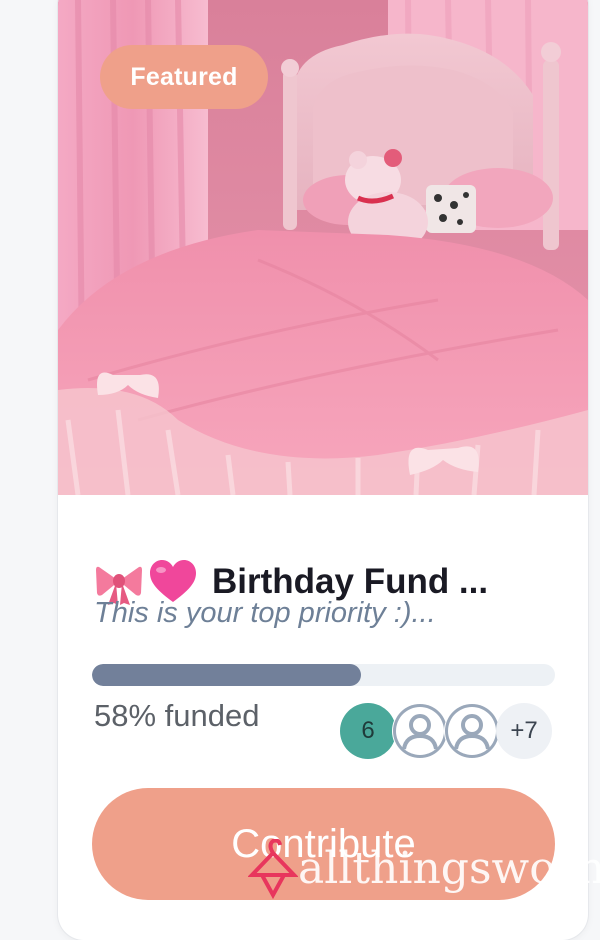 This screenshot has height=940, width=600. What do you see at coordinates (368, 731) in the screenshot?
I see `contributor-count-badge: 6` at bounding box center [368, 731].